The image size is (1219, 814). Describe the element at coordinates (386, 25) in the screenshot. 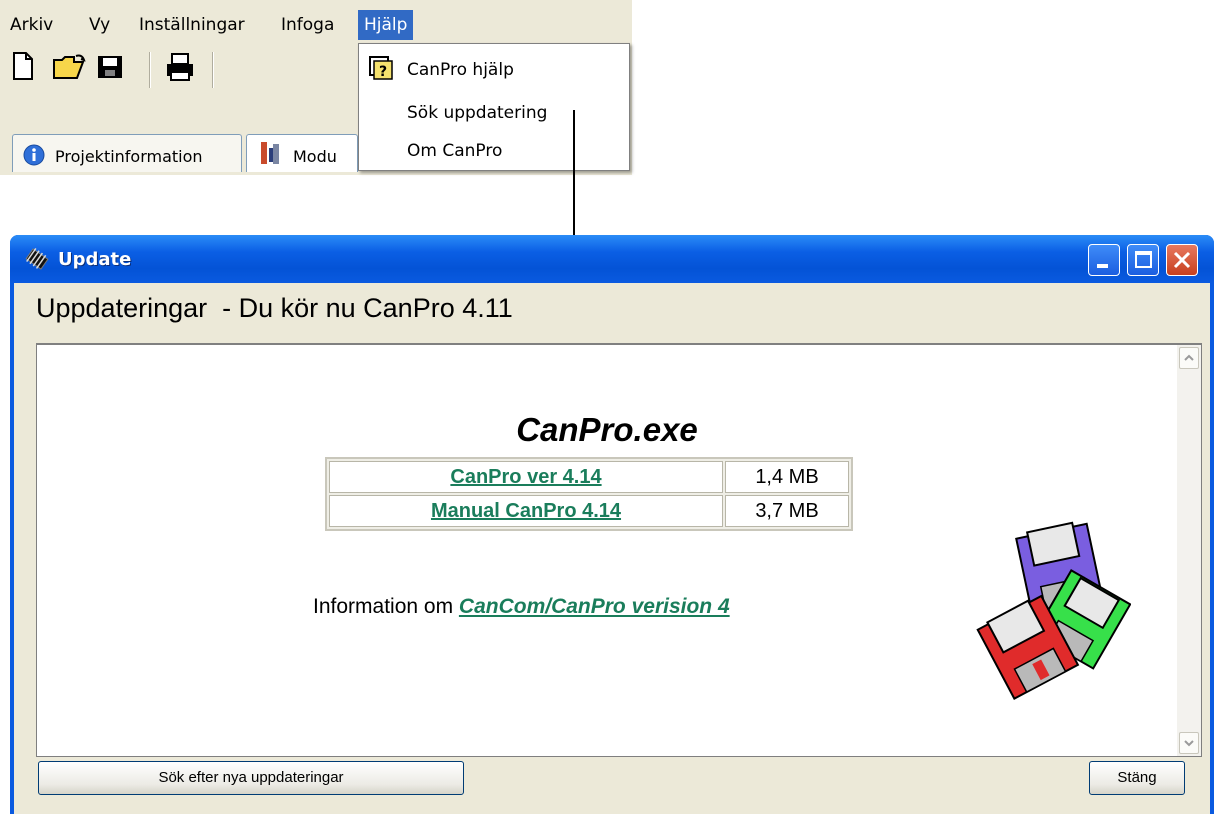

I see `menu-hjalp: Hjälp` at that location.